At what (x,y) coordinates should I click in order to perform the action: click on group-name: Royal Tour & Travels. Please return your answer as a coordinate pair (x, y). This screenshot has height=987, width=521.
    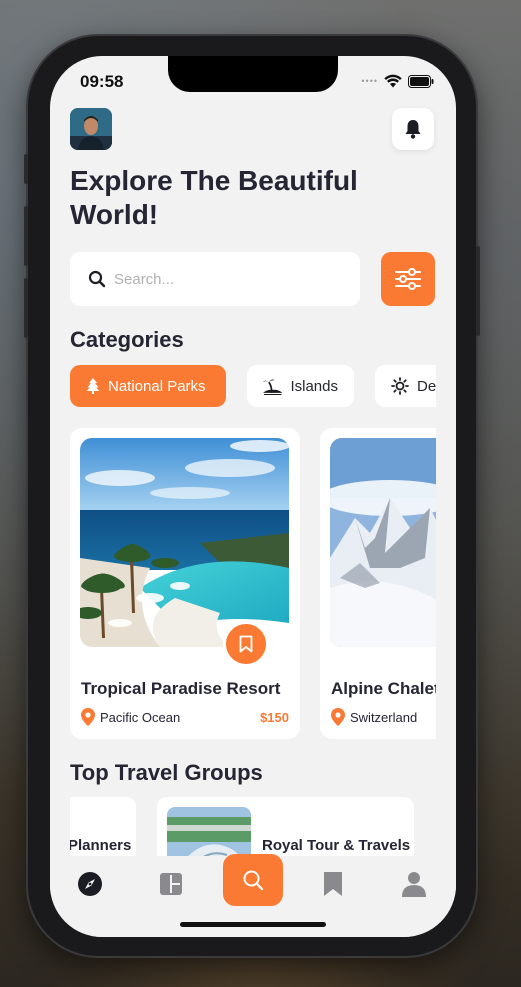
    Looking at the image, I should click on (336, 845).